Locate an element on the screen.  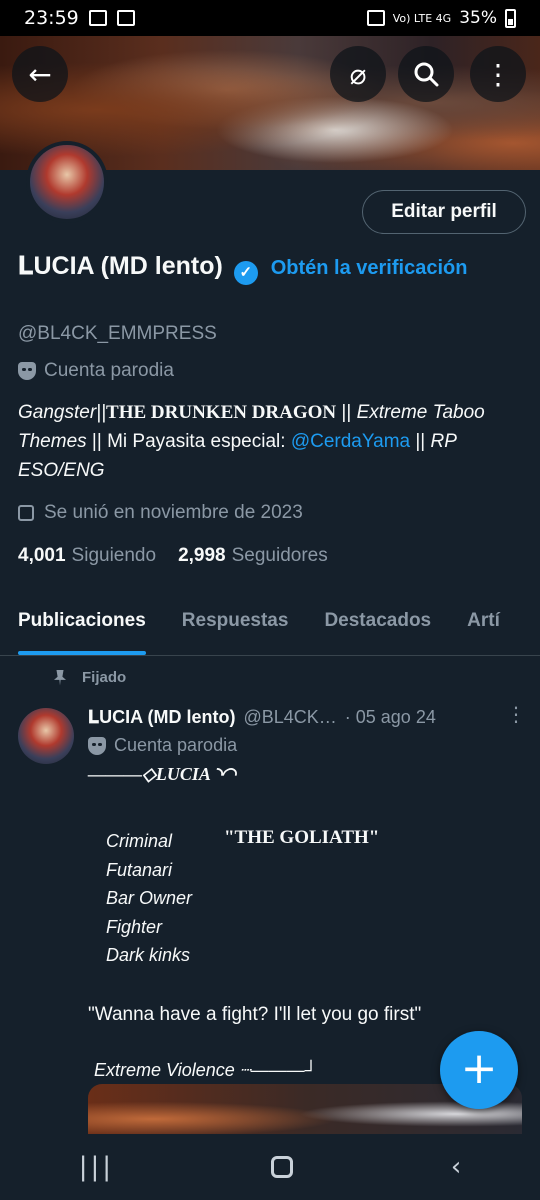
tab-highlights: Destacados is located at coordinates (377, 625).